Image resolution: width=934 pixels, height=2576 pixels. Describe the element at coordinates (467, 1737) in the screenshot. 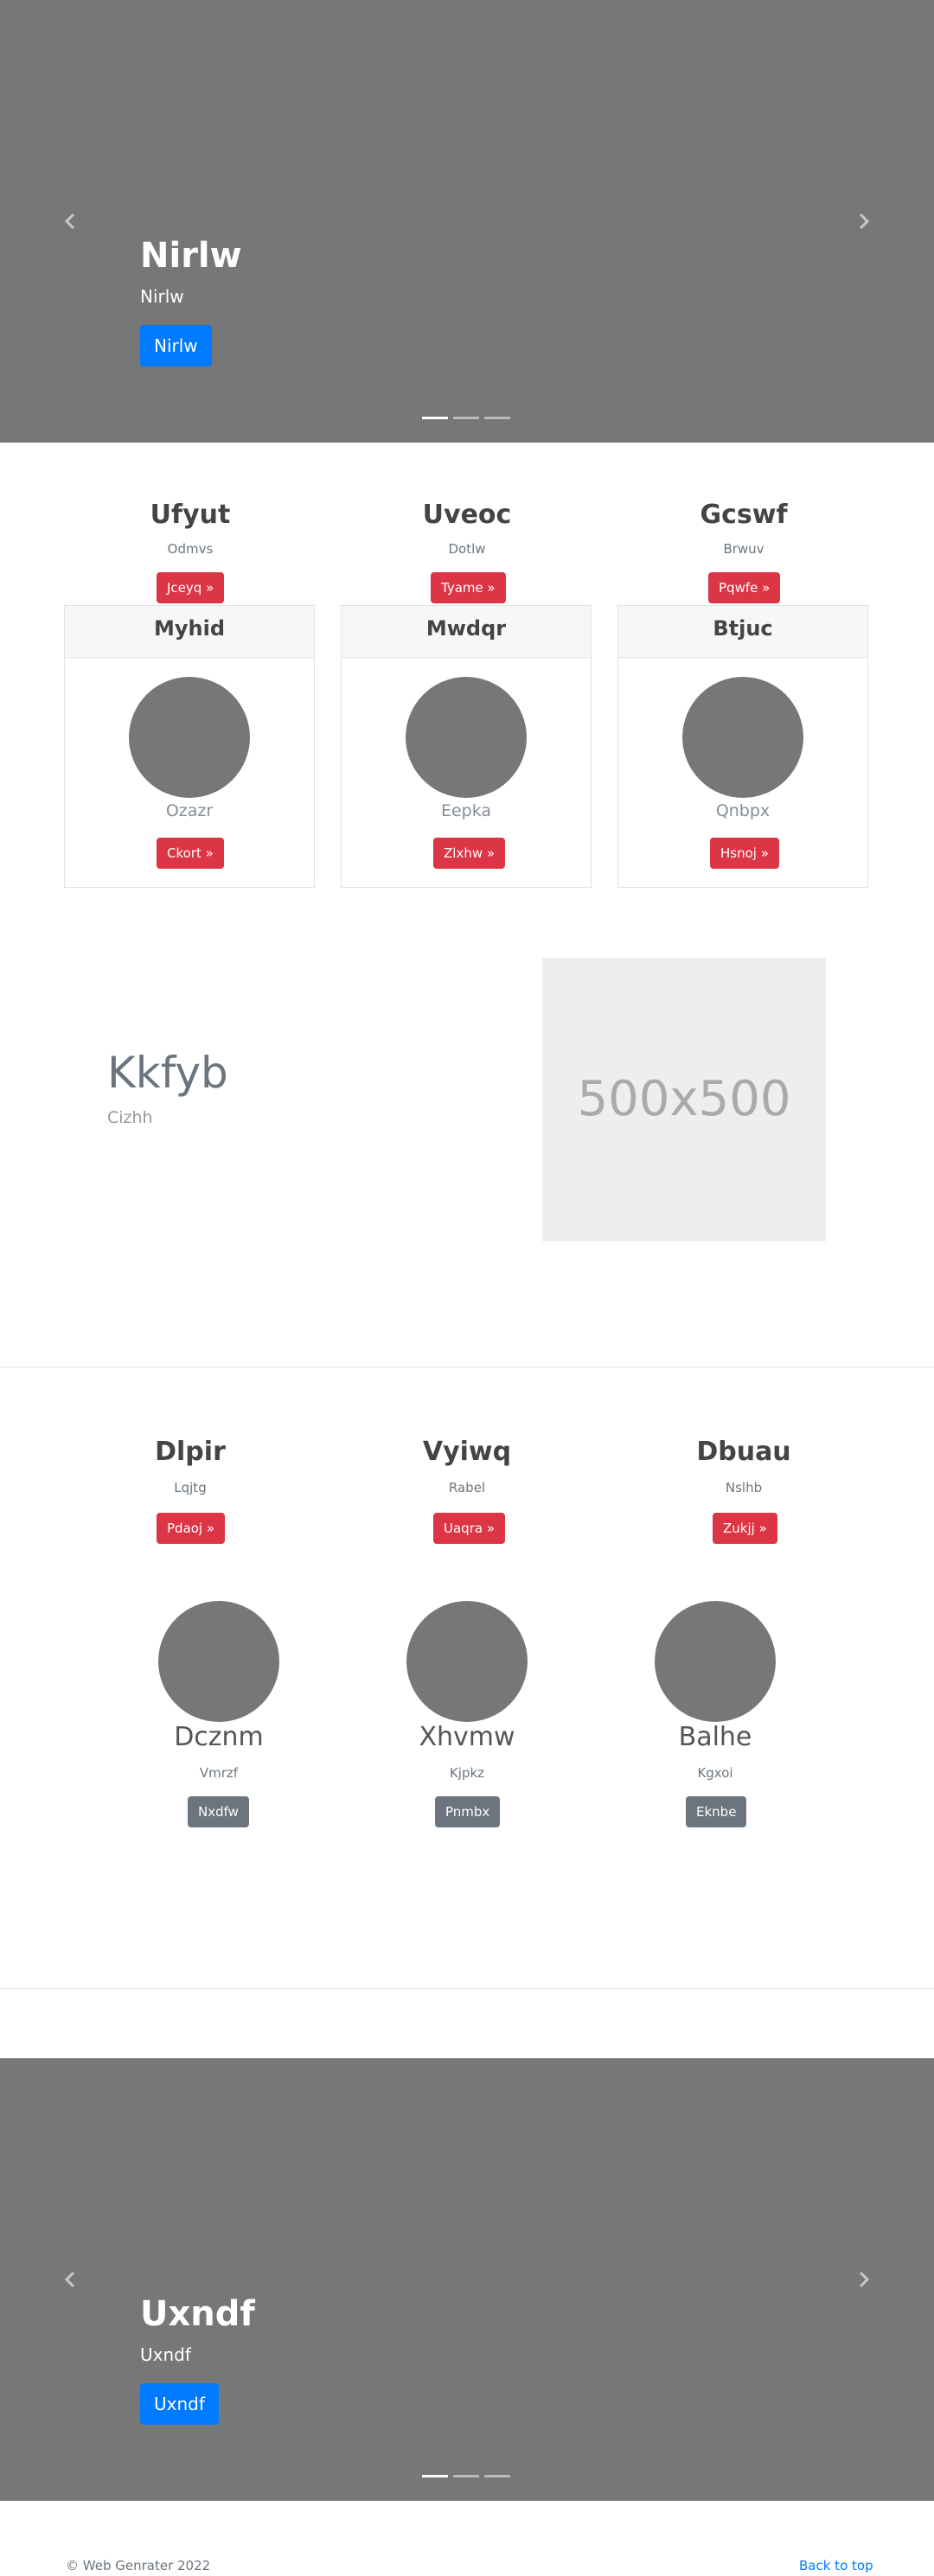

I see `team-name: Xhvmw` at that location.